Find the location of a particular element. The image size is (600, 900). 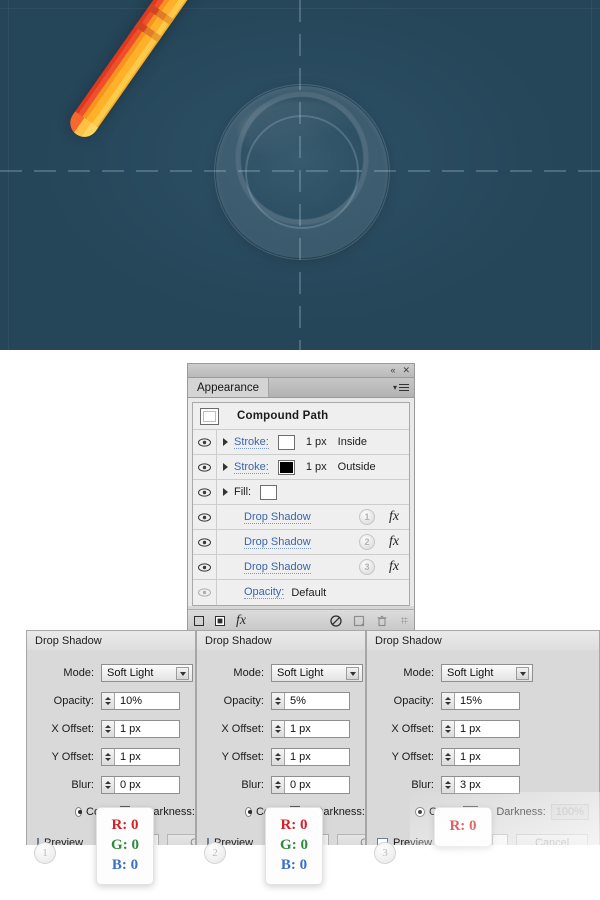

appearance-object-row: Compound Path is located at coordinates (301, 416).